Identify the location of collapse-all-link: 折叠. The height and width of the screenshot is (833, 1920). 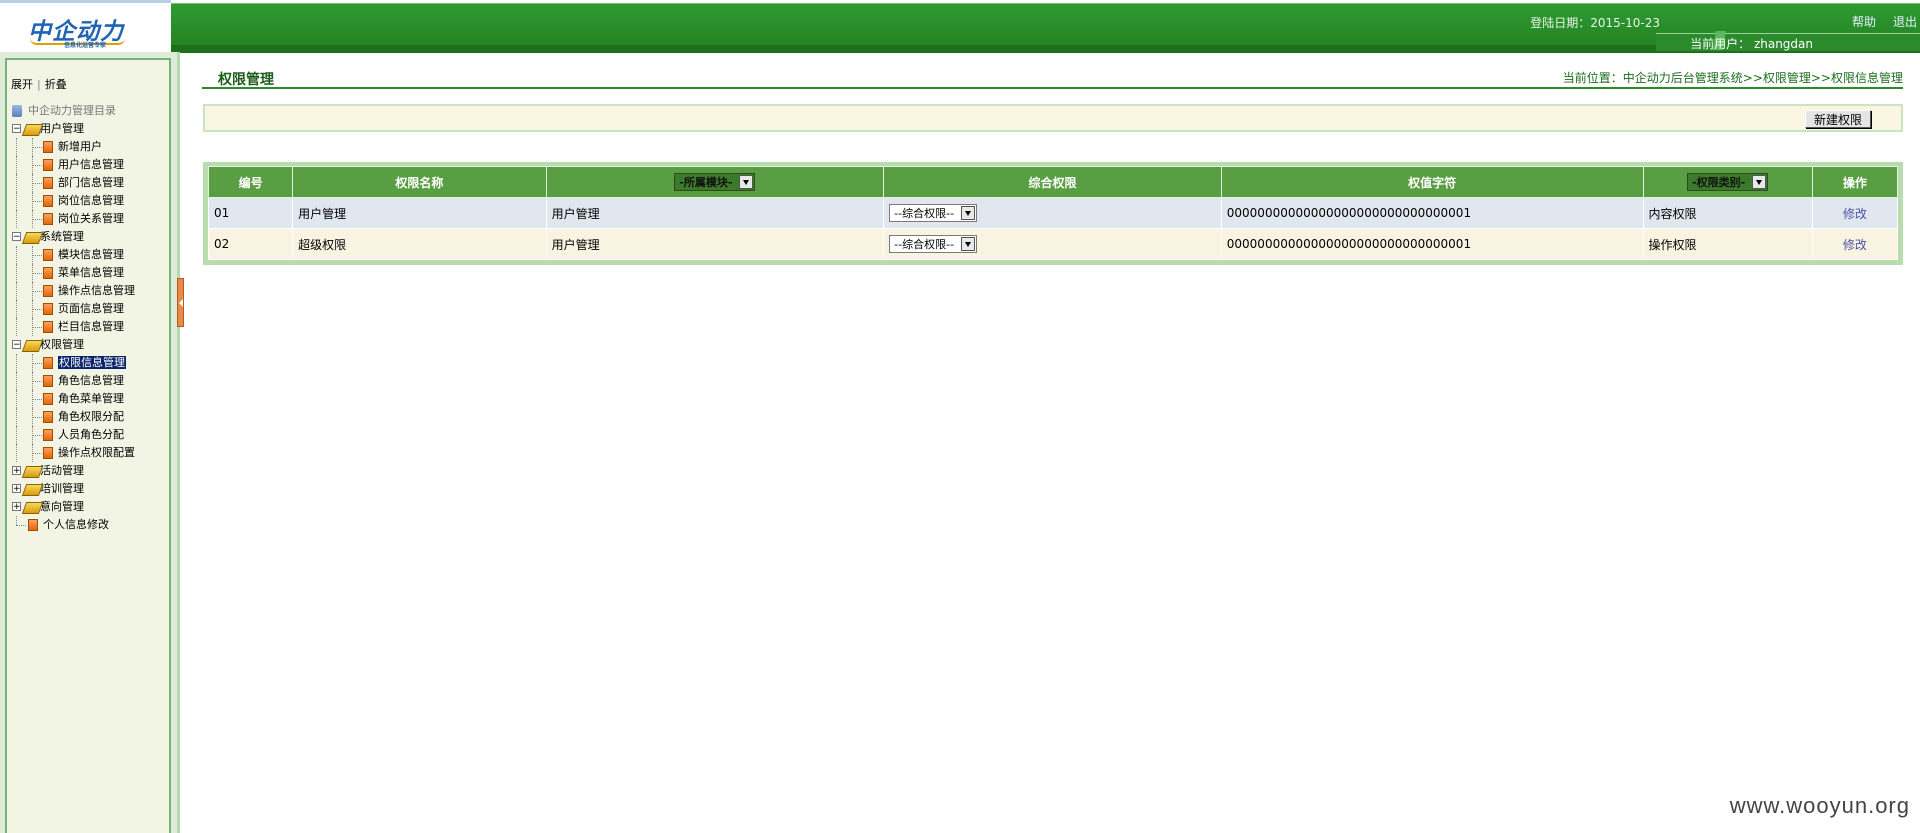
(56, 84).